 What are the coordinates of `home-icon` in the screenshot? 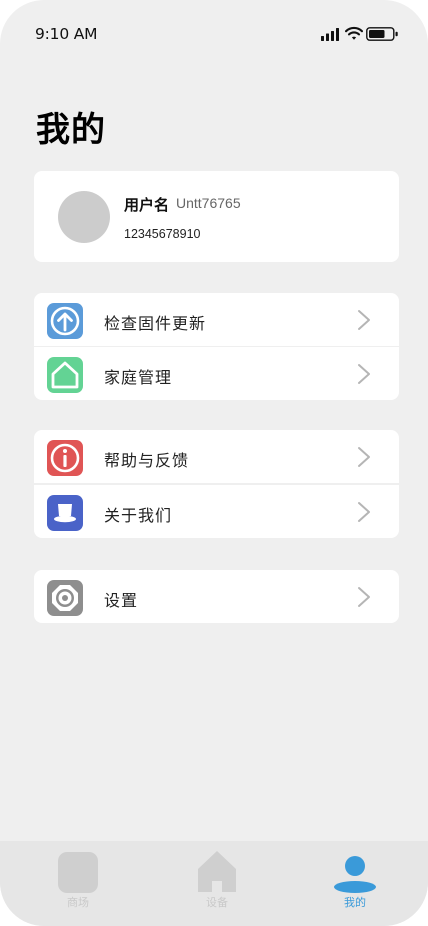 It's located at (65, 375).